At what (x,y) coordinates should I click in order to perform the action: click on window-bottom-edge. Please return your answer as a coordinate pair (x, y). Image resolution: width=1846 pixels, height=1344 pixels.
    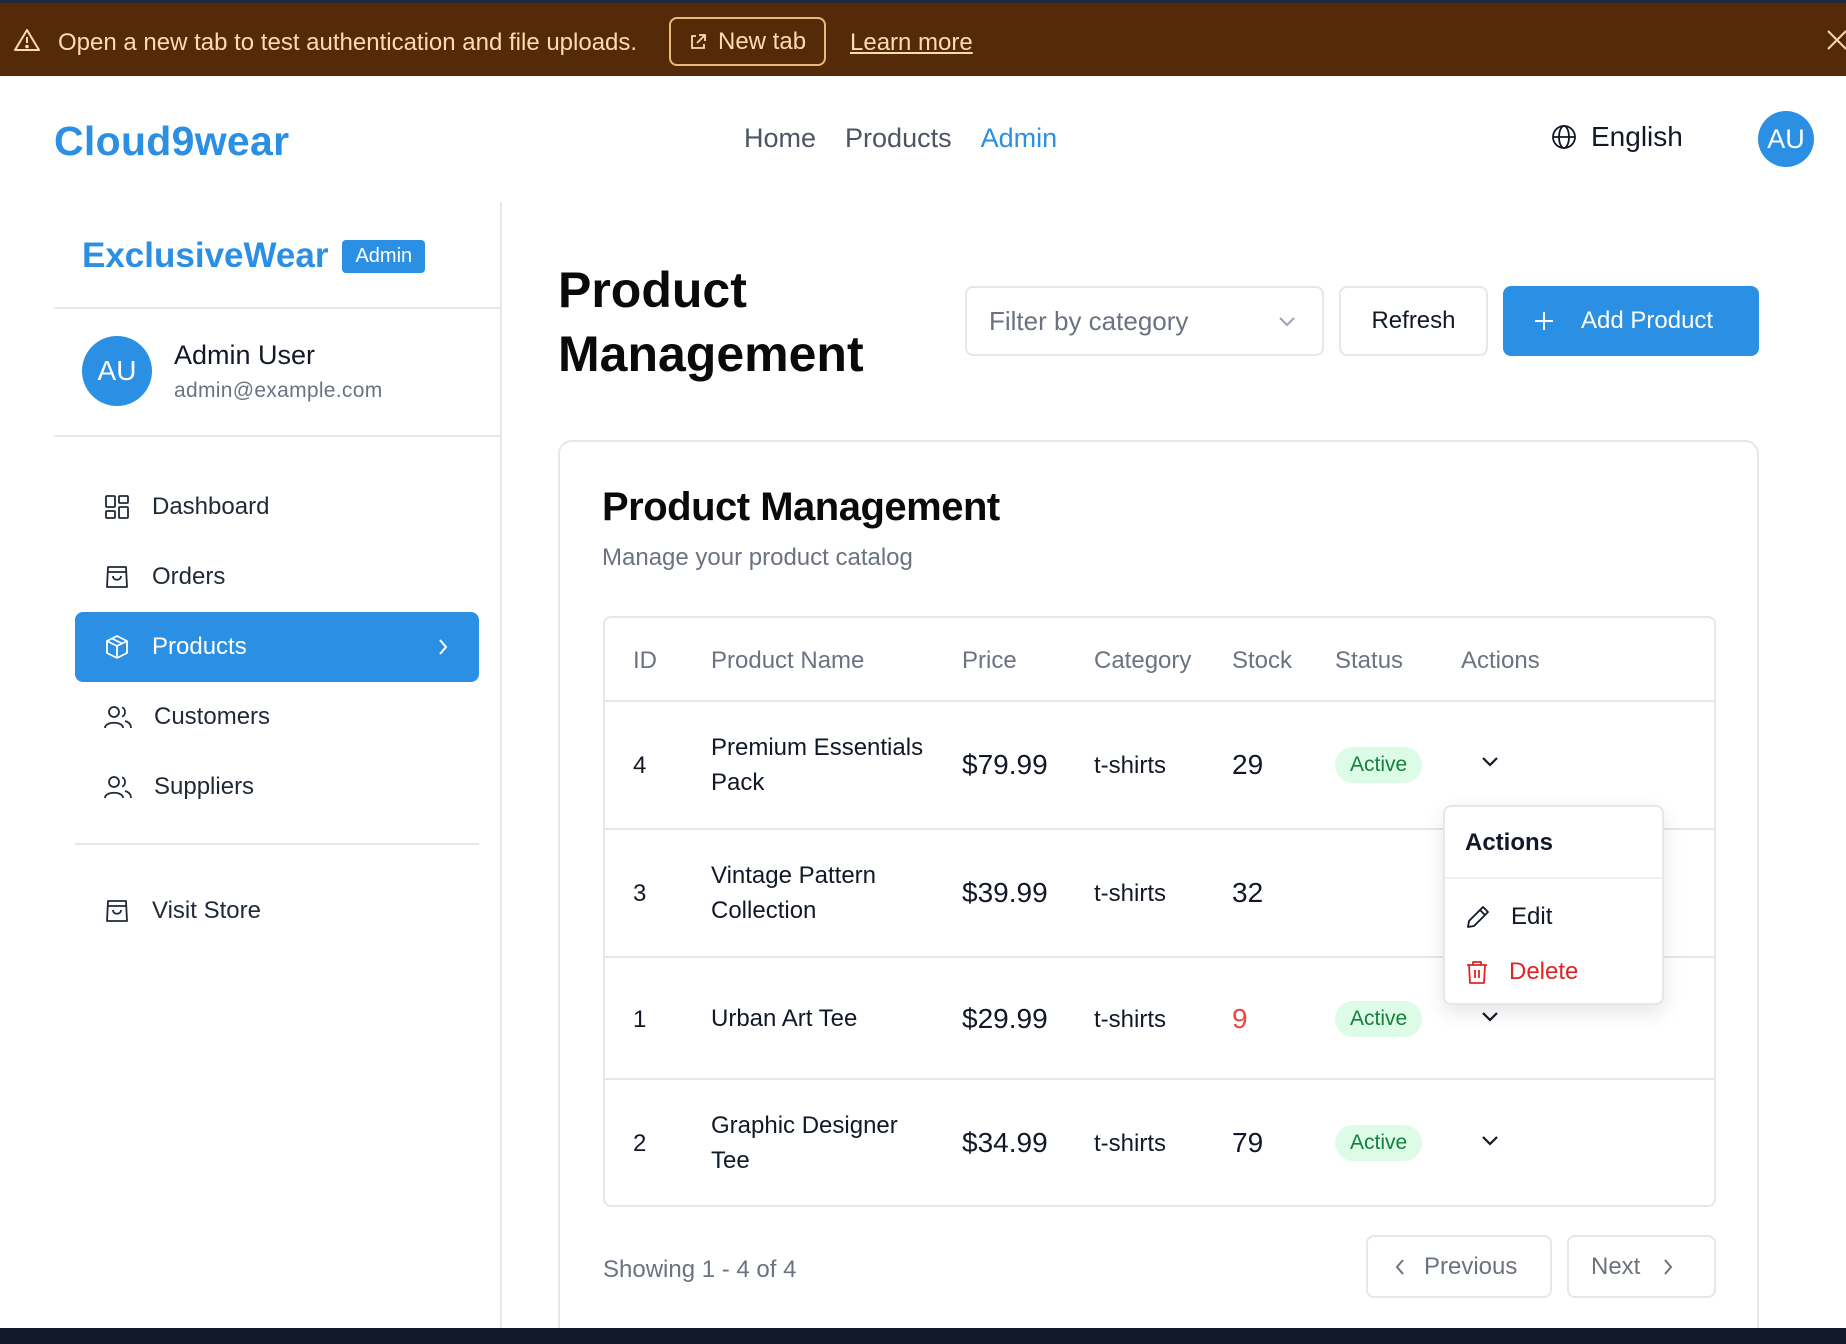
    Looking at the image, I should click on (923, 1336).